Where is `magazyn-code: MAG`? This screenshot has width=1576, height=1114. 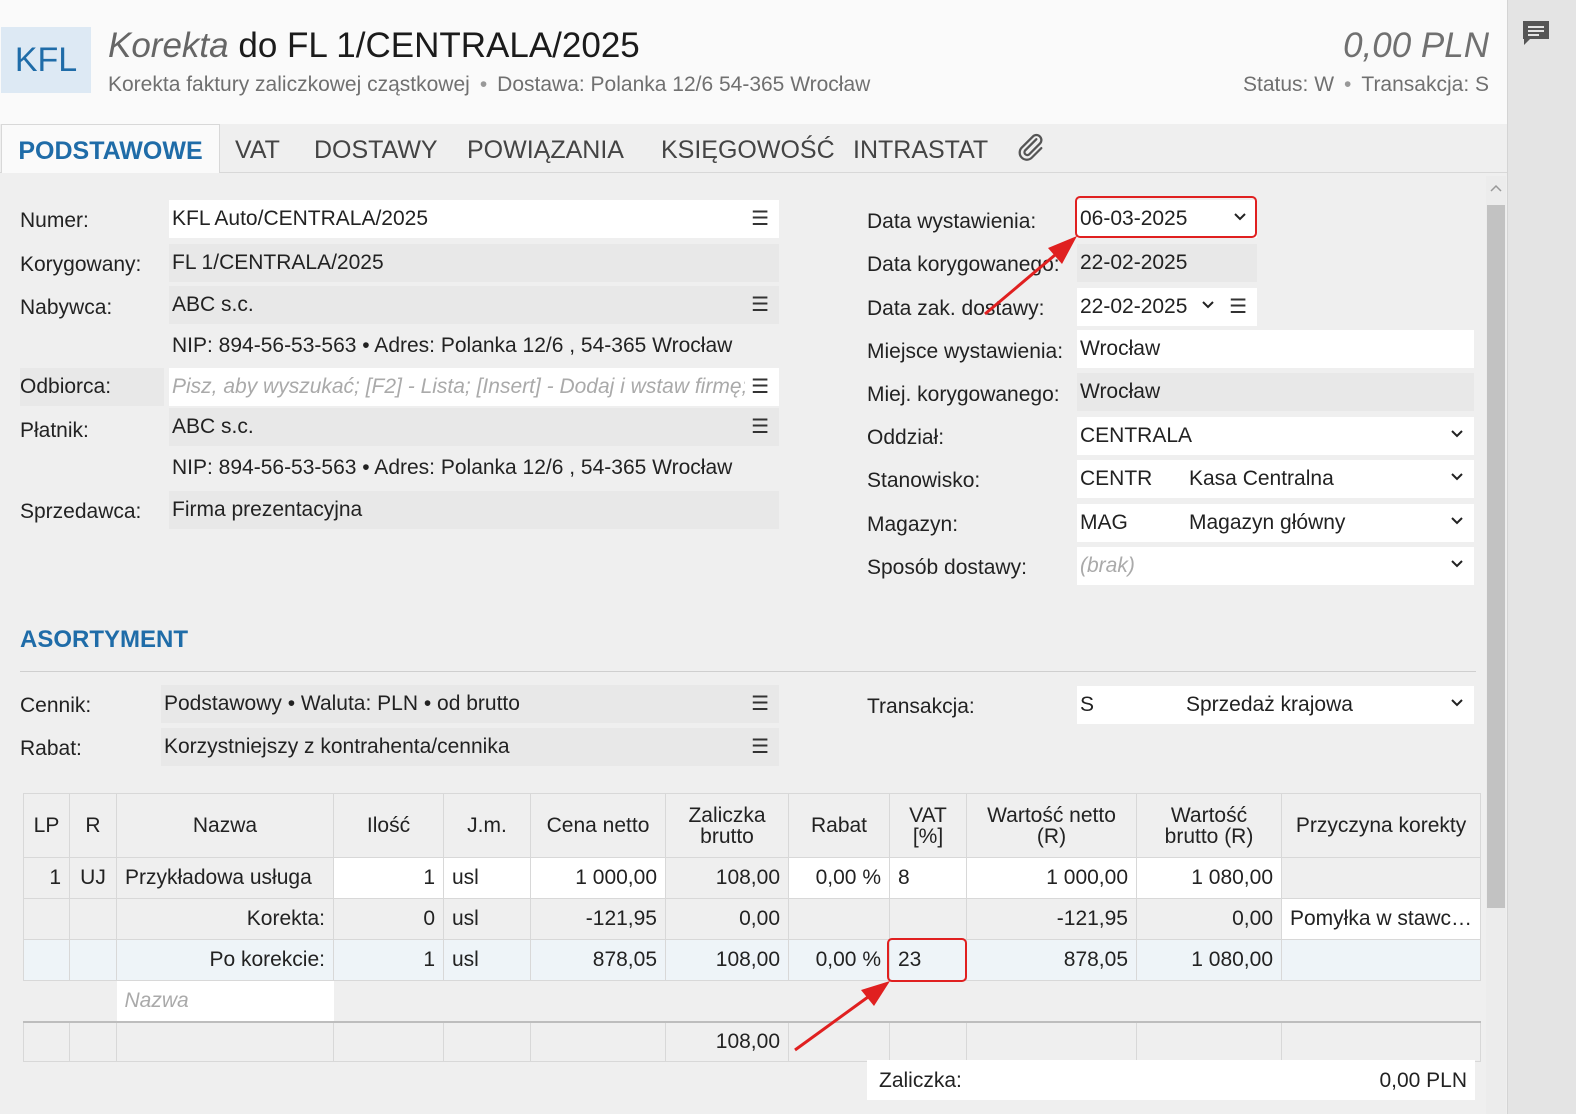 magazyn-code: MAG is located at coordinates (1104, 522).